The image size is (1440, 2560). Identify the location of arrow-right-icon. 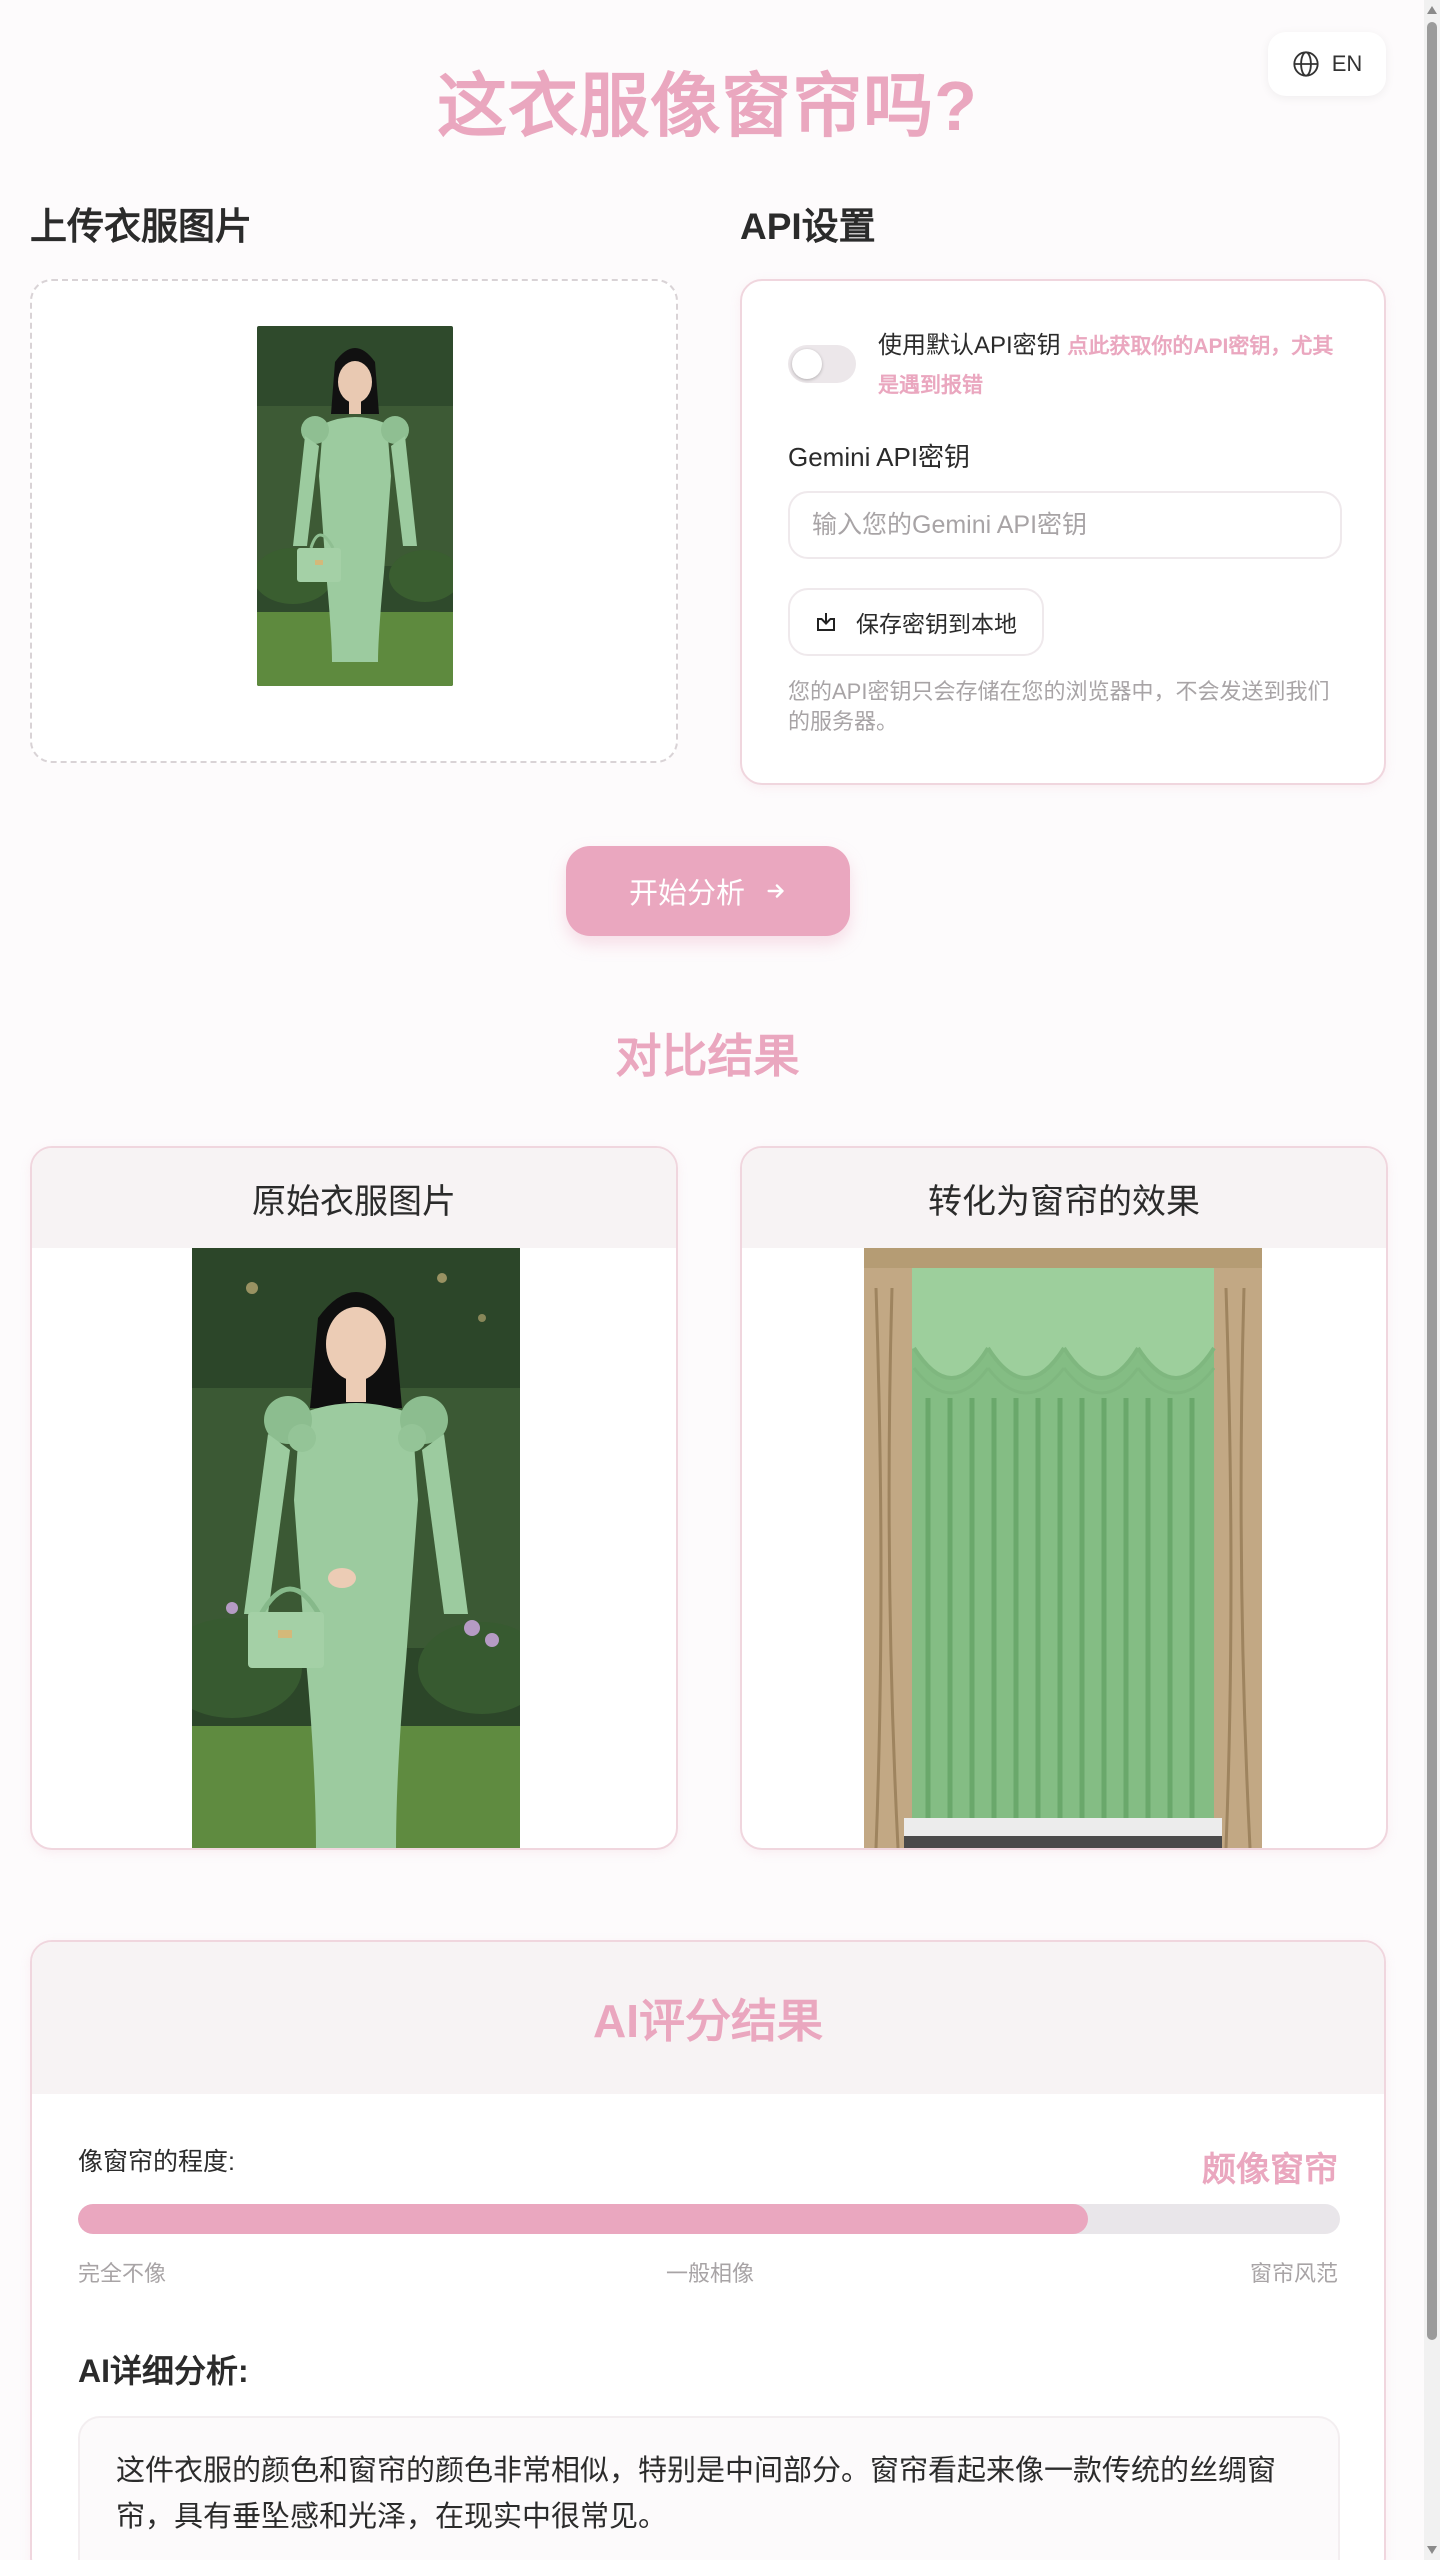
(775, 891).